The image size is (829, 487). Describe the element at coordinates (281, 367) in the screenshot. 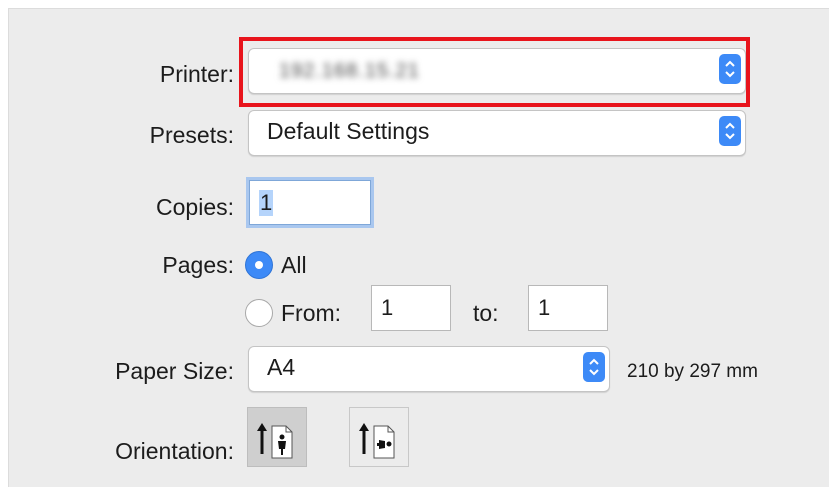

I see `paper-size-value: A4` at that location.